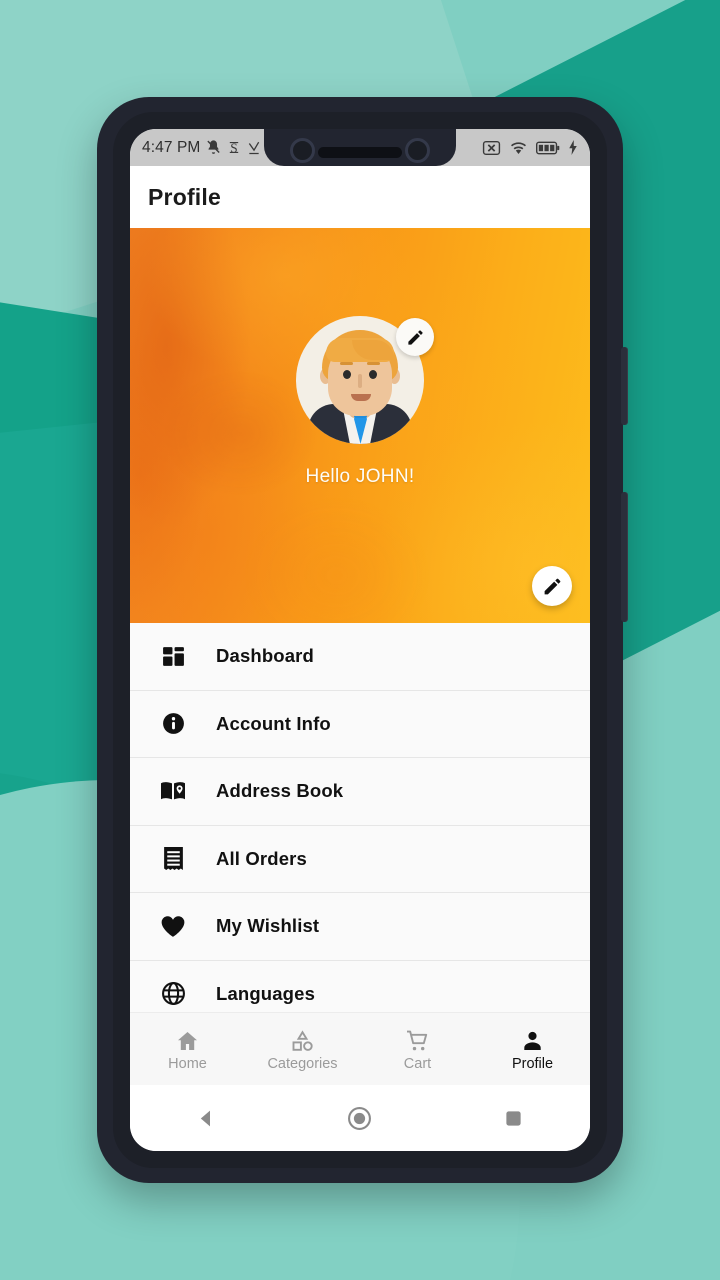 The width and height of the screenshot is (720, 1280). I want to click on avatar-eyebrow-left, so click(346, 363).